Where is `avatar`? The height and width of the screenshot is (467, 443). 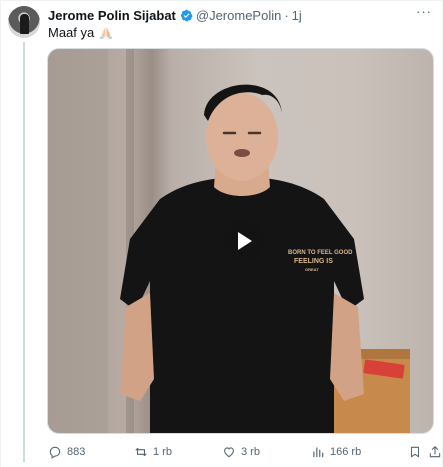
avatar is located at coordinates (24, 22).